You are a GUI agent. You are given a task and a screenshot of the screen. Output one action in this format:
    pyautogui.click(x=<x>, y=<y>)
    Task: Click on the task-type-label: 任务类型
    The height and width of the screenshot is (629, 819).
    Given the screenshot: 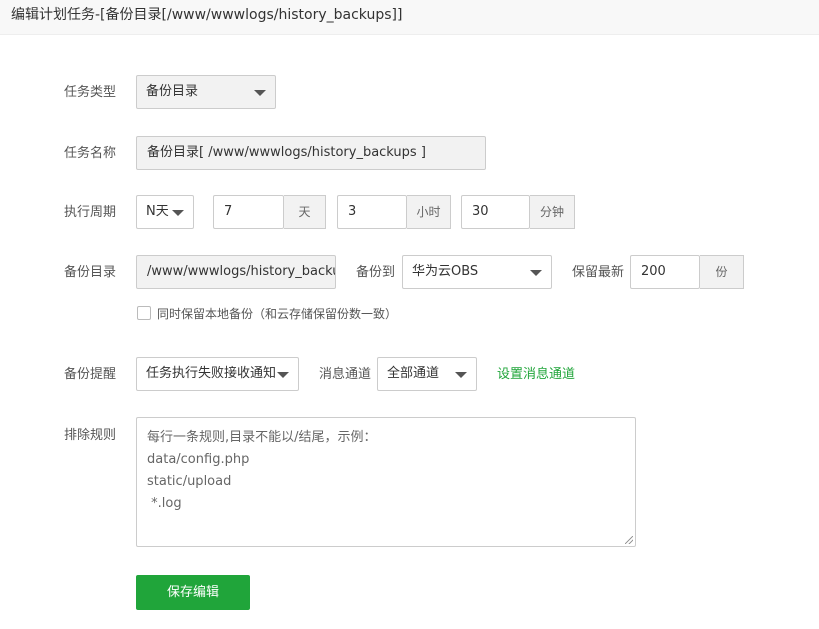 What is the action you would take?
    pyautogui.click(x=90, y=92)
    